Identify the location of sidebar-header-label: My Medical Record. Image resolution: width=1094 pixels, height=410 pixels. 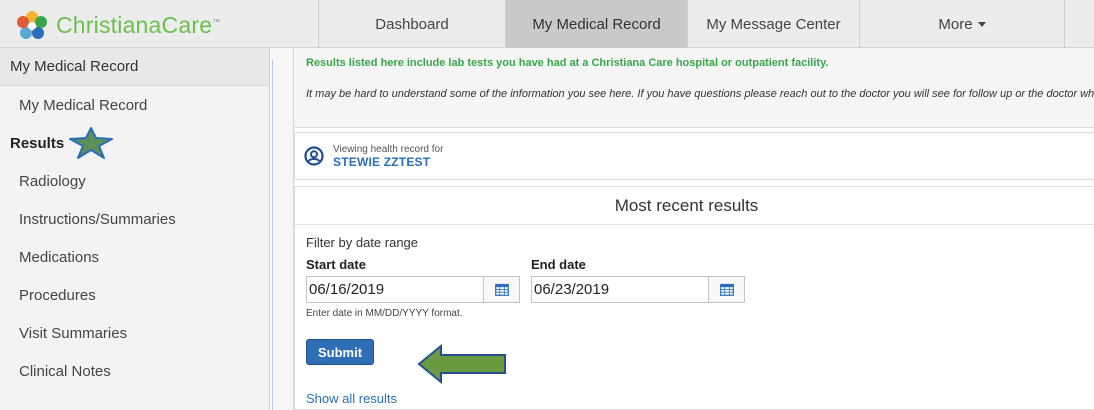
(74, 66).